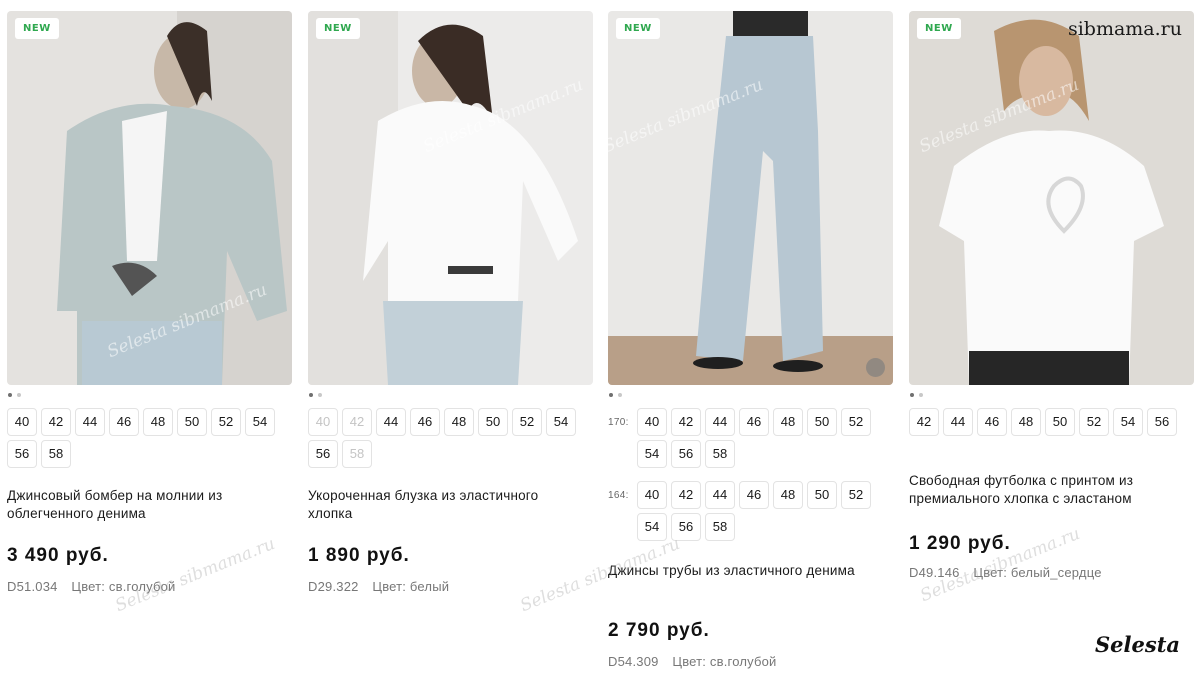  I want to click on product-price: 2 790 руб., so click(659, 630).